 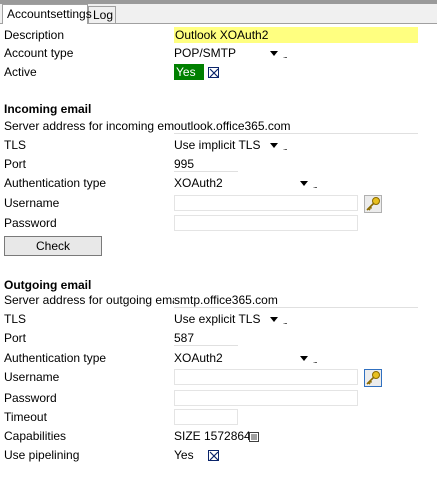 What do you see at coordinates (20, 72) in the screenshot?
I see `active-label: Active` at bounding box center [20, 72].